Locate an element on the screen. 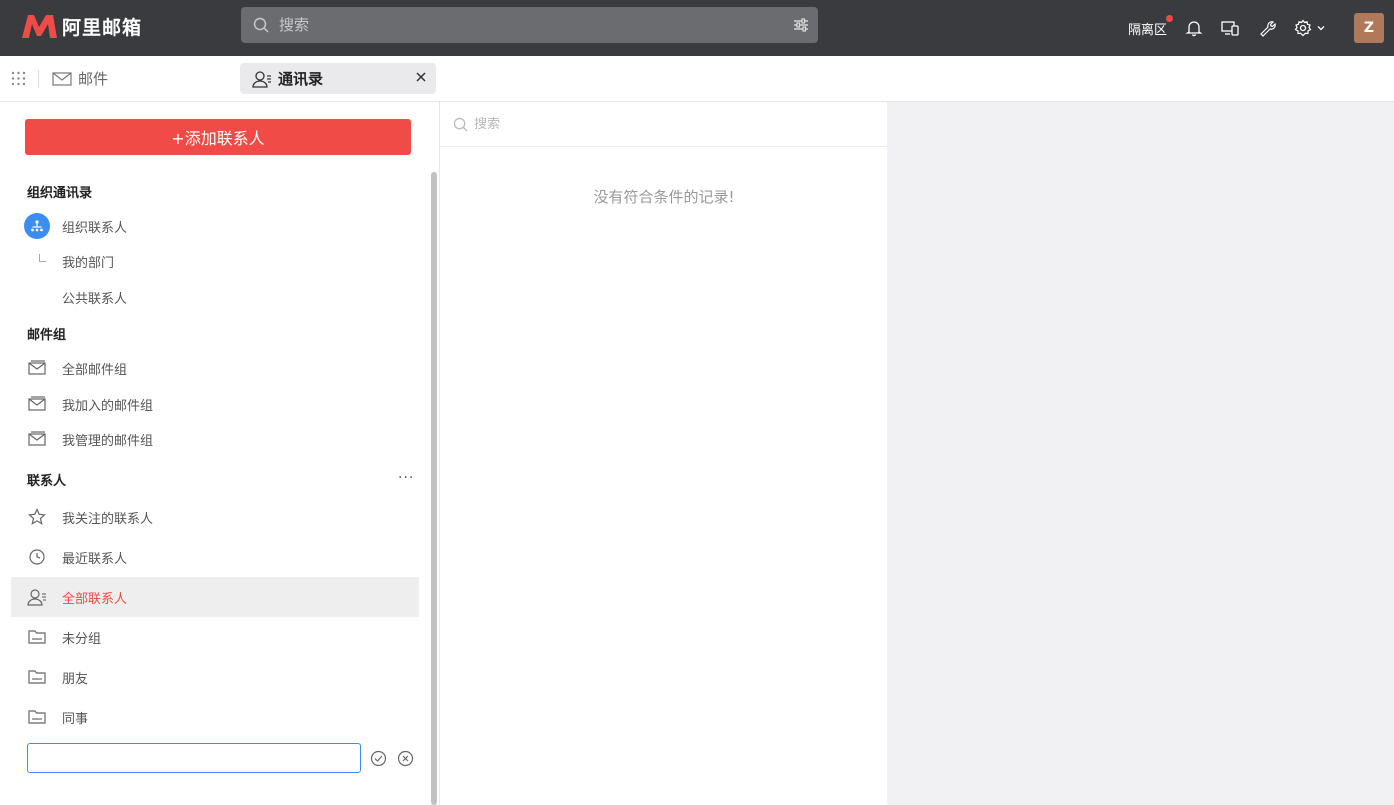 The height and width of the screenshot is (805, 1394). sidebar-item-label: 全部邮件组 is located at coordinates (95, 370).